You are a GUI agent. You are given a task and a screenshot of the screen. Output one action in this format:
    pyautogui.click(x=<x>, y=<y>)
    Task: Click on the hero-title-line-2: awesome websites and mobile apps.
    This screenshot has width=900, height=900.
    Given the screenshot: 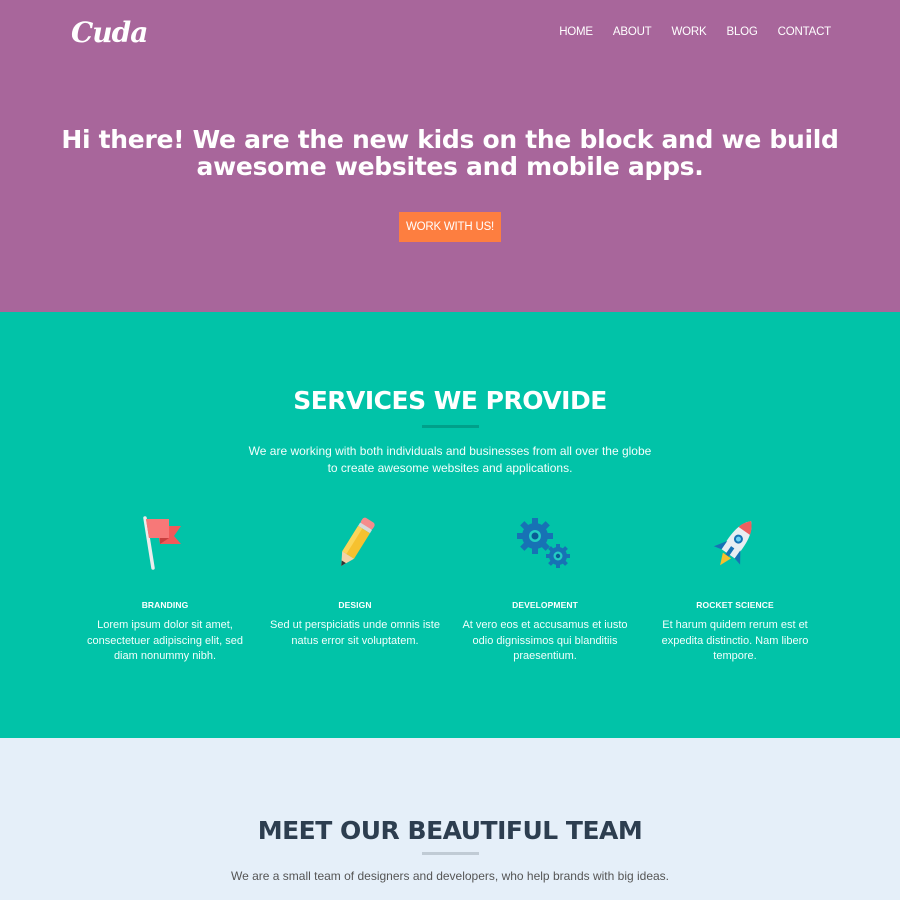 What is the action you would take?
    pyautogui.click(x=450, y=166)
    